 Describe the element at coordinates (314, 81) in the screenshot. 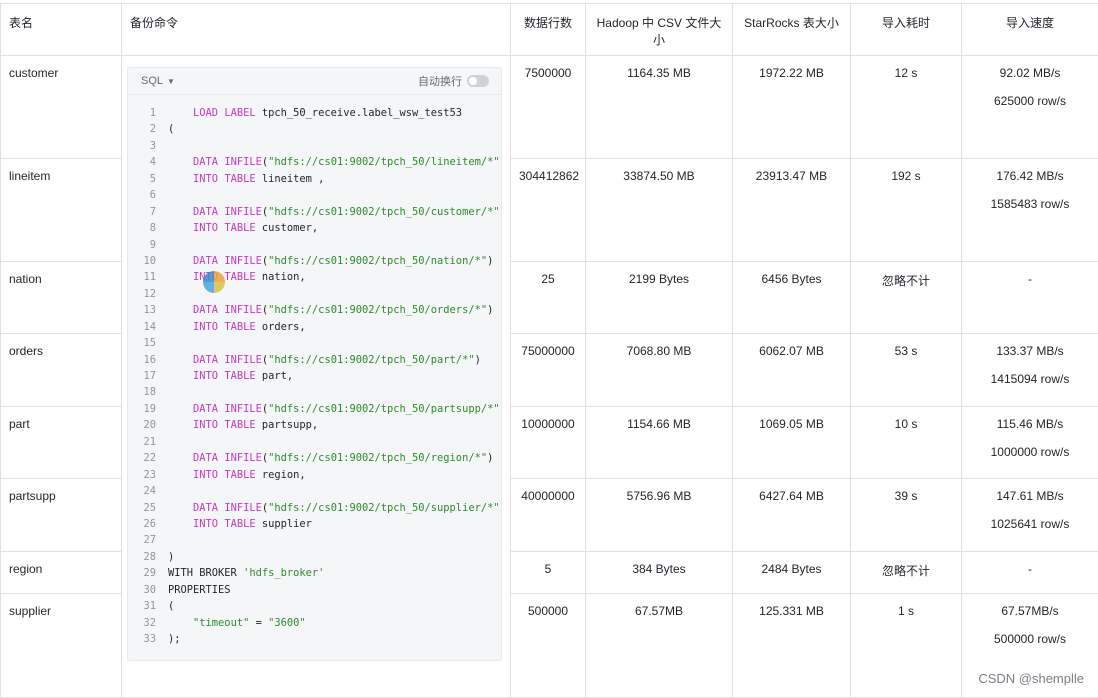

I see `code-block-header: SQL ▼ 自动换行` at that location.